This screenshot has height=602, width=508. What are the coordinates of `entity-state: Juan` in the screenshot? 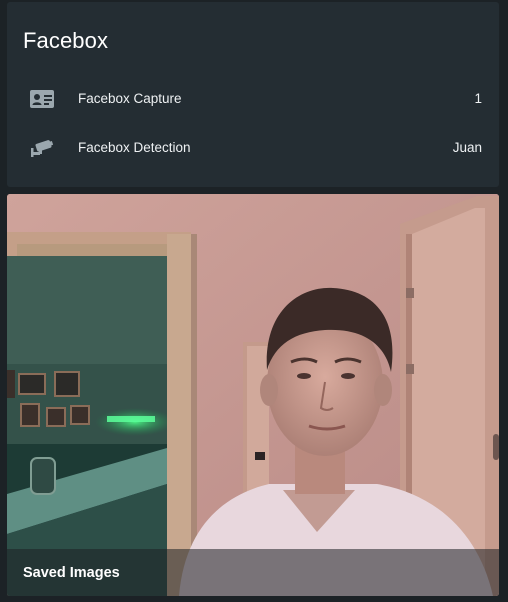 It's located at (467, 147).